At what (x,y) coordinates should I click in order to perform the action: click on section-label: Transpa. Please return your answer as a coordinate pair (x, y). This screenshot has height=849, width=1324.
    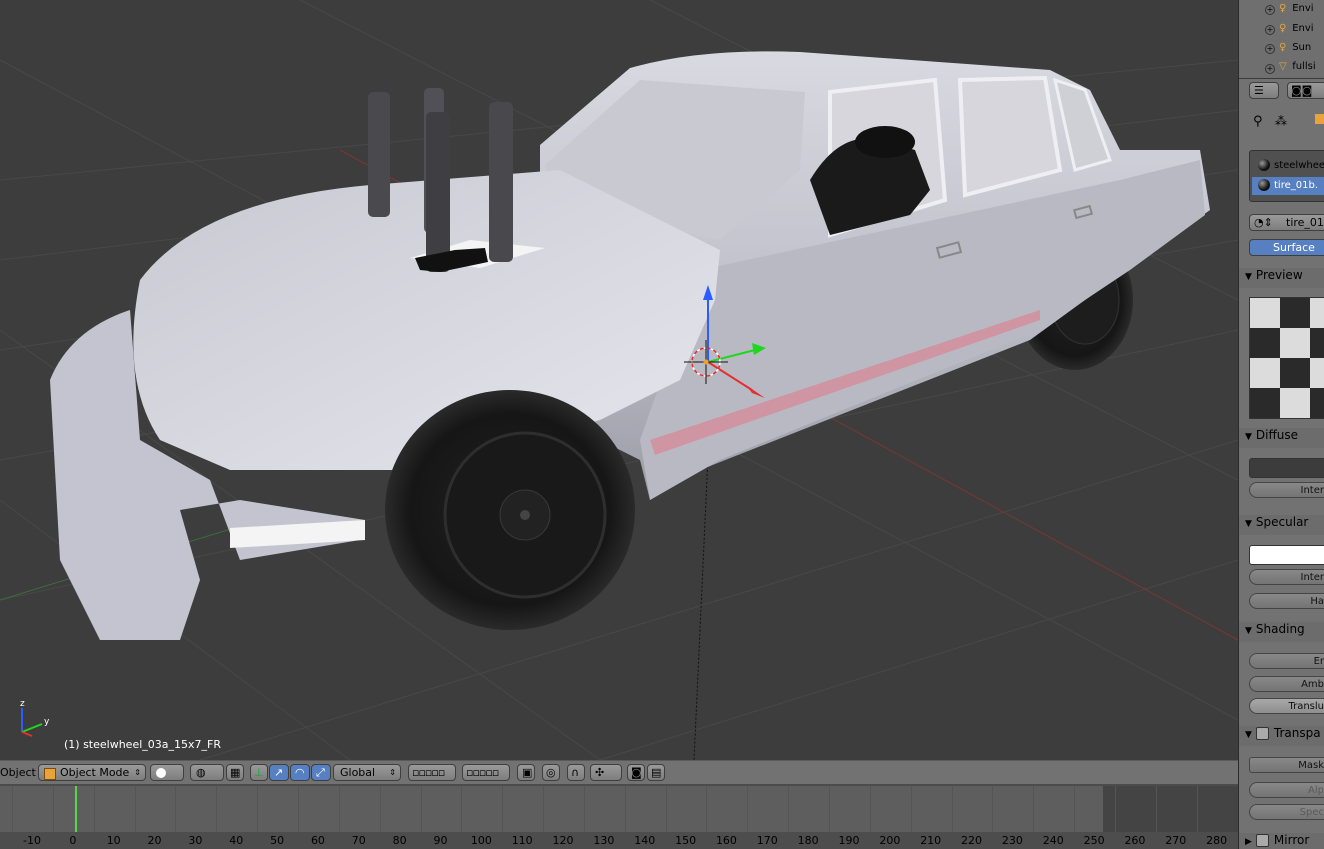
    Looking at the image, I should click on (1297, 733).